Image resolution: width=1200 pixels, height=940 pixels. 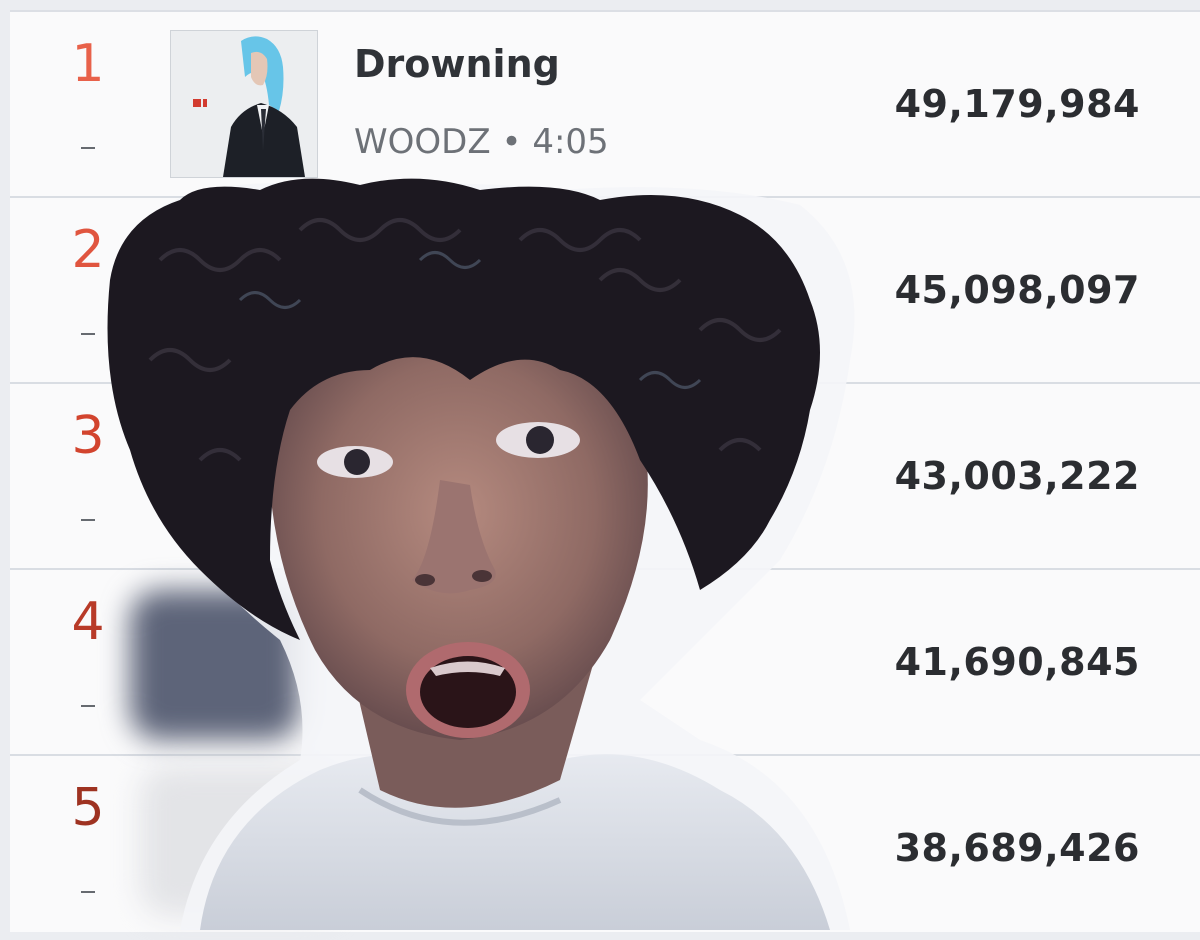 What do you see at coordinates (1017, 476) in the screenshot?
I see `stream-count: 43,003,222` at bounding box center [1017, 476].